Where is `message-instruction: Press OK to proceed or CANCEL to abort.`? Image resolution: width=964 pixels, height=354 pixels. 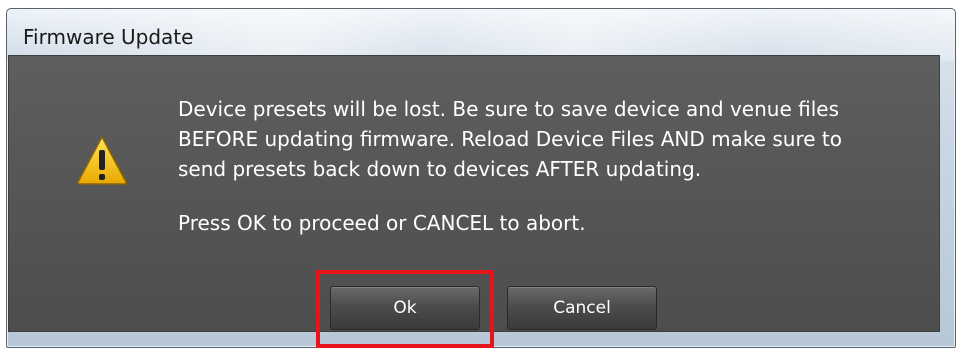
message-instruction: Press OK to proceed or CANCEL to abort. is located at coordinates (382, 223).